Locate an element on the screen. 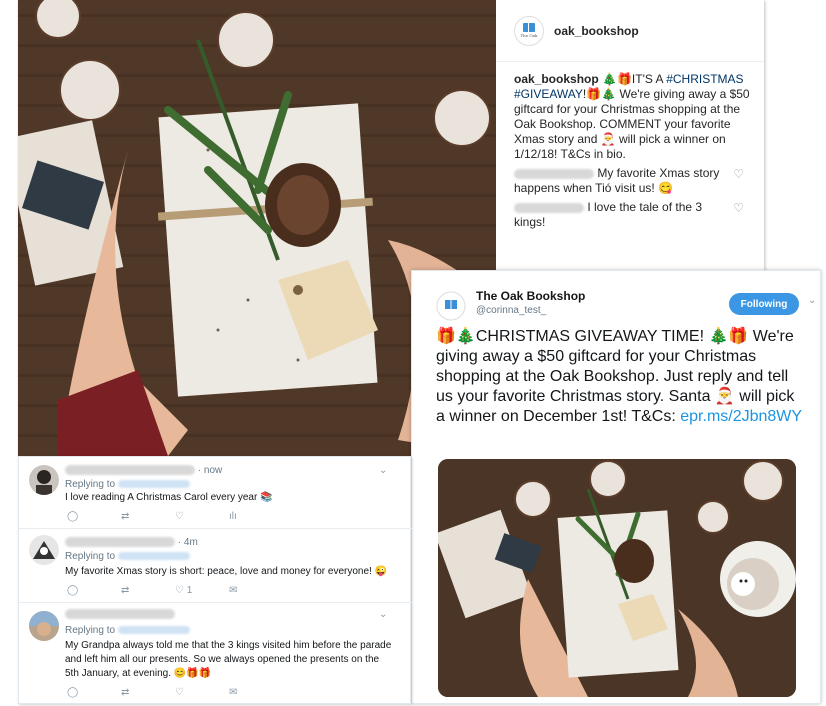 The image size is (826, 706). tweet-image is located at coordinates (617, 578).